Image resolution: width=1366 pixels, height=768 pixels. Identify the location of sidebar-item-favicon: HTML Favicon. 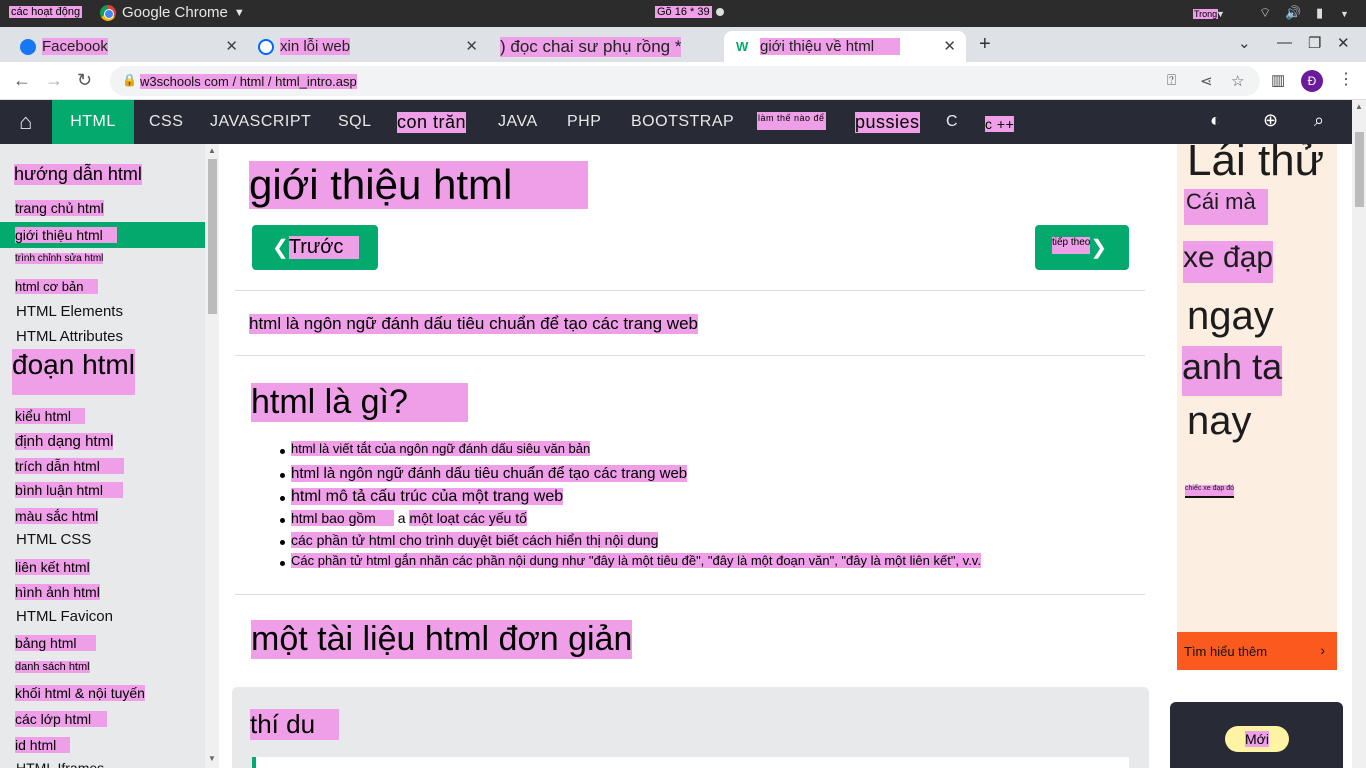
(64, 616).